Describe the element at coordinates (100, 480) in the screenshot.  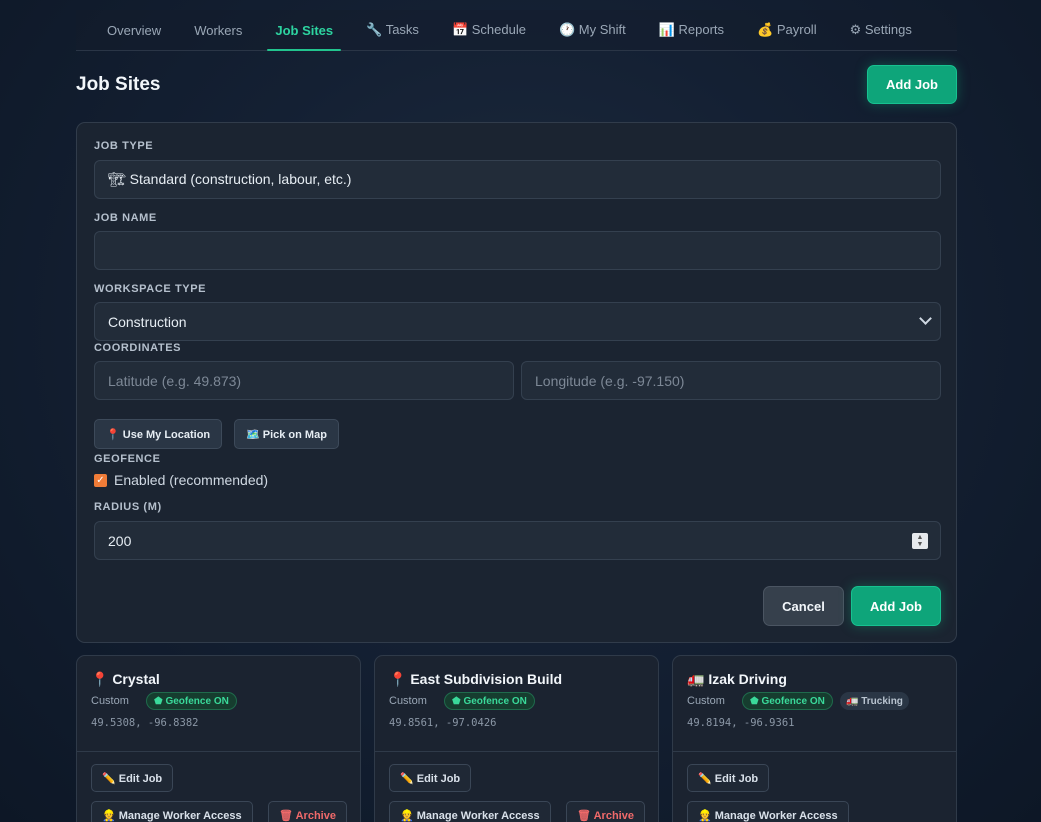
I see `geofence-checkbox: ✓` at that location.